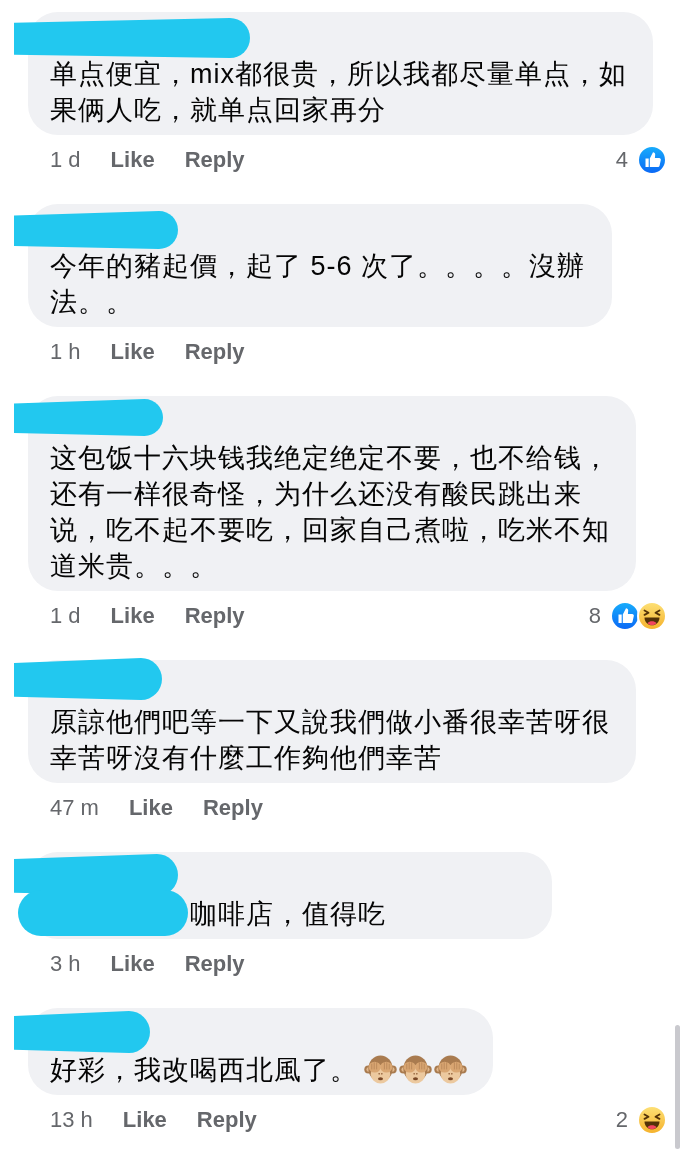 This screenshot has height=1153, width=683. What do you see at coordinates (65, 352) in the screenshot?
I see `comment-time: 1 h` at bounding box center [65, 352].